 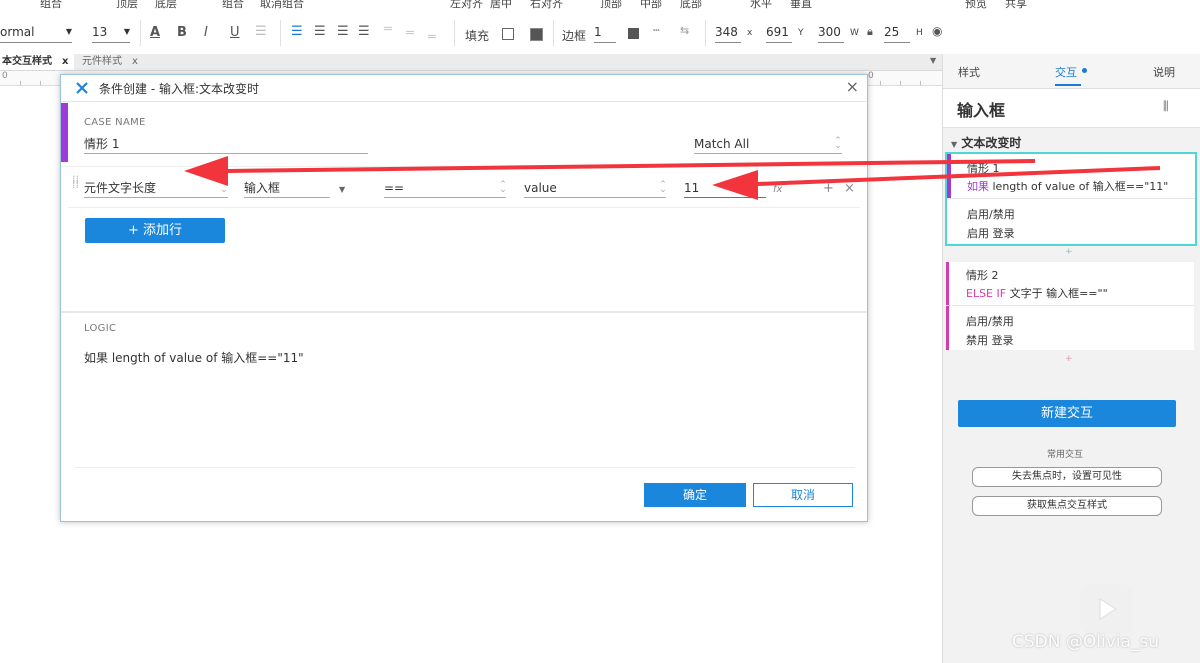 I want to click on align-left-icon: ☰, so click(x=297, y=31).